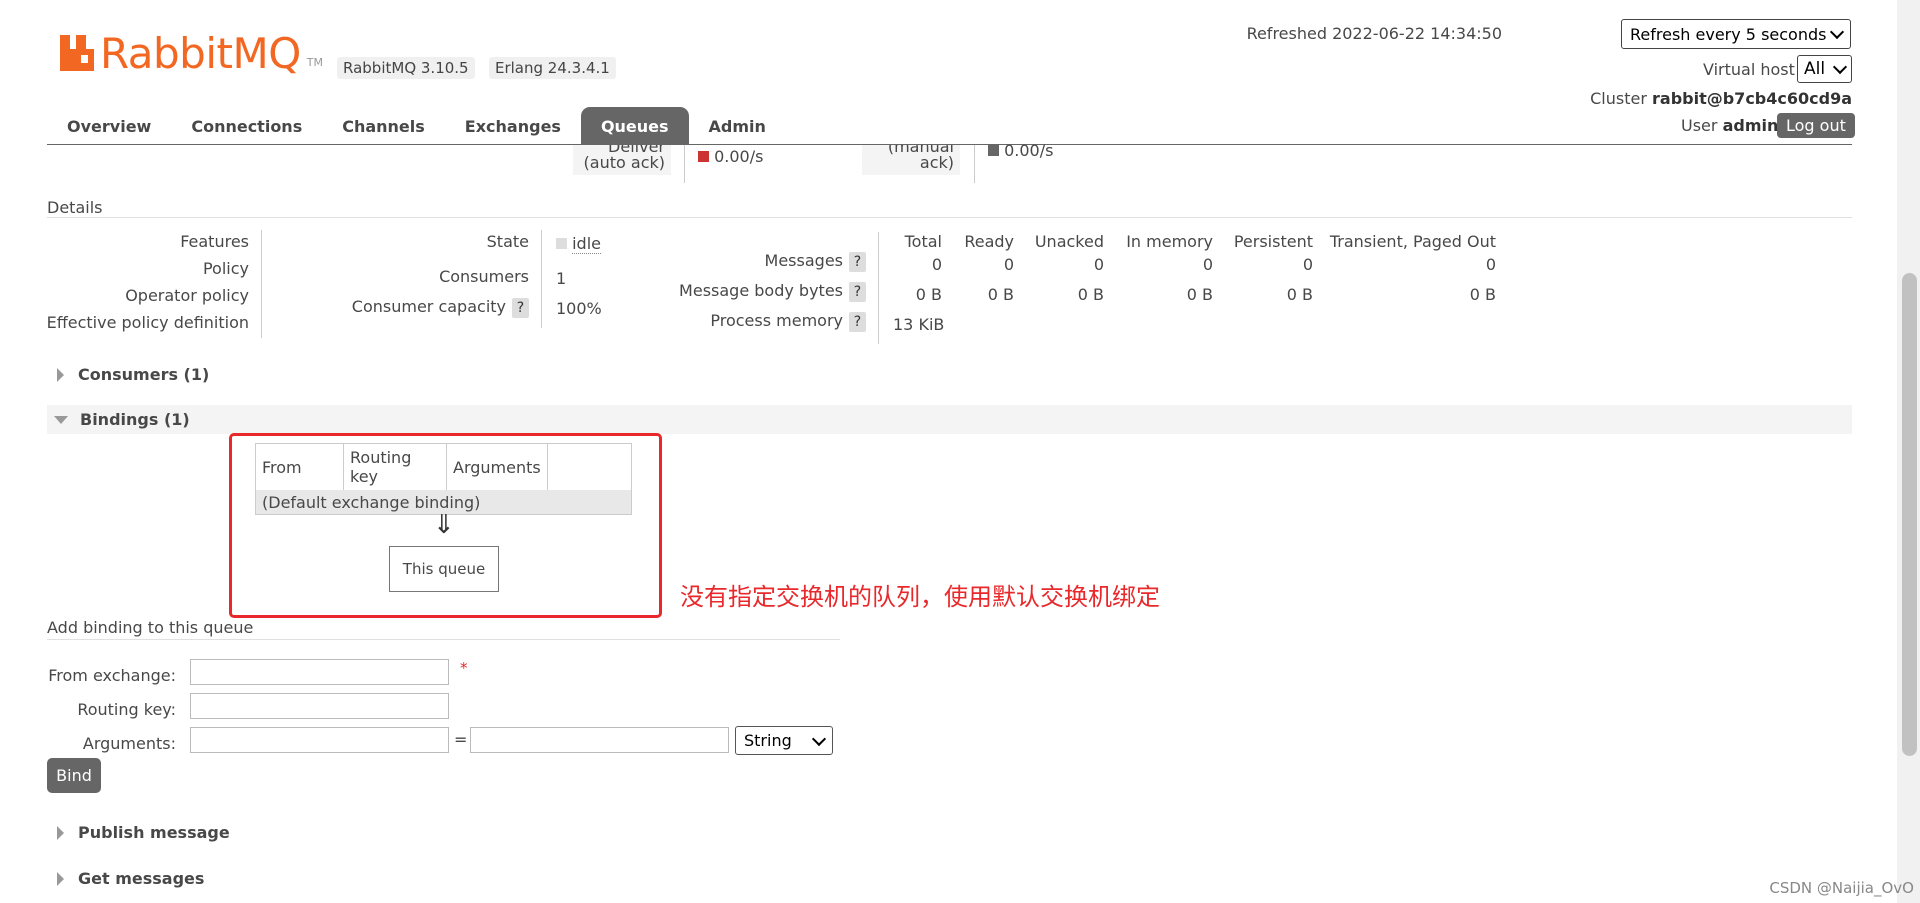 The image size is (1920, 903). I want to click on cluster-name: rabbit@b7cb4c60cd9a, so click(1752, 98).